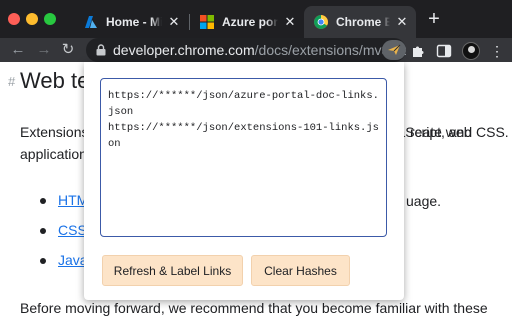 Image resolution: width=512 pixels, height=320 pixels. What do you see at coordinates (300, 270) in the screenshot?
I see `clear-hashes-button: Clear Hashes` at bounding box center [300, 270].